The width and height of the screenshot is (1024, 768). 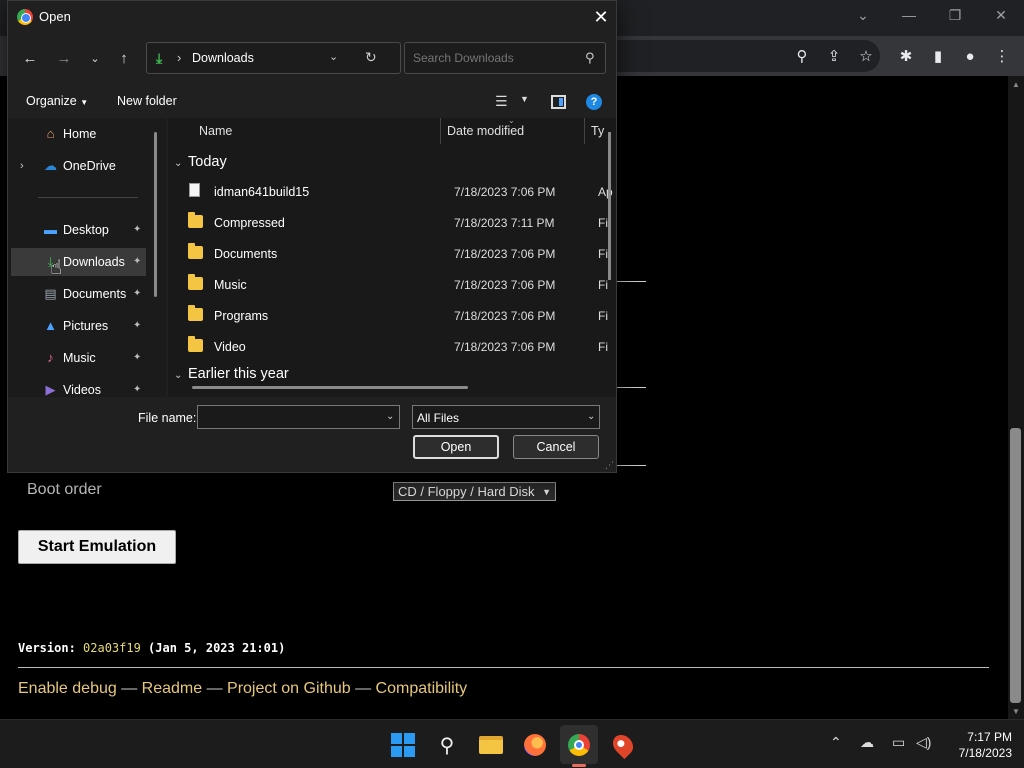 I want to click on preview-pane-icon, so click(x=558, y=102).